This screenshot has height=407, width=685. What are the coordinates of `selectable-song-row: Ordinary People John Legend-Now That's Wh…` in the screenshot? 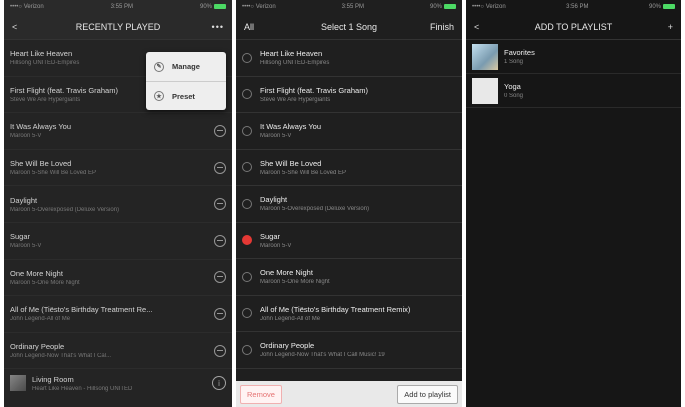 It's located at (349, 350).